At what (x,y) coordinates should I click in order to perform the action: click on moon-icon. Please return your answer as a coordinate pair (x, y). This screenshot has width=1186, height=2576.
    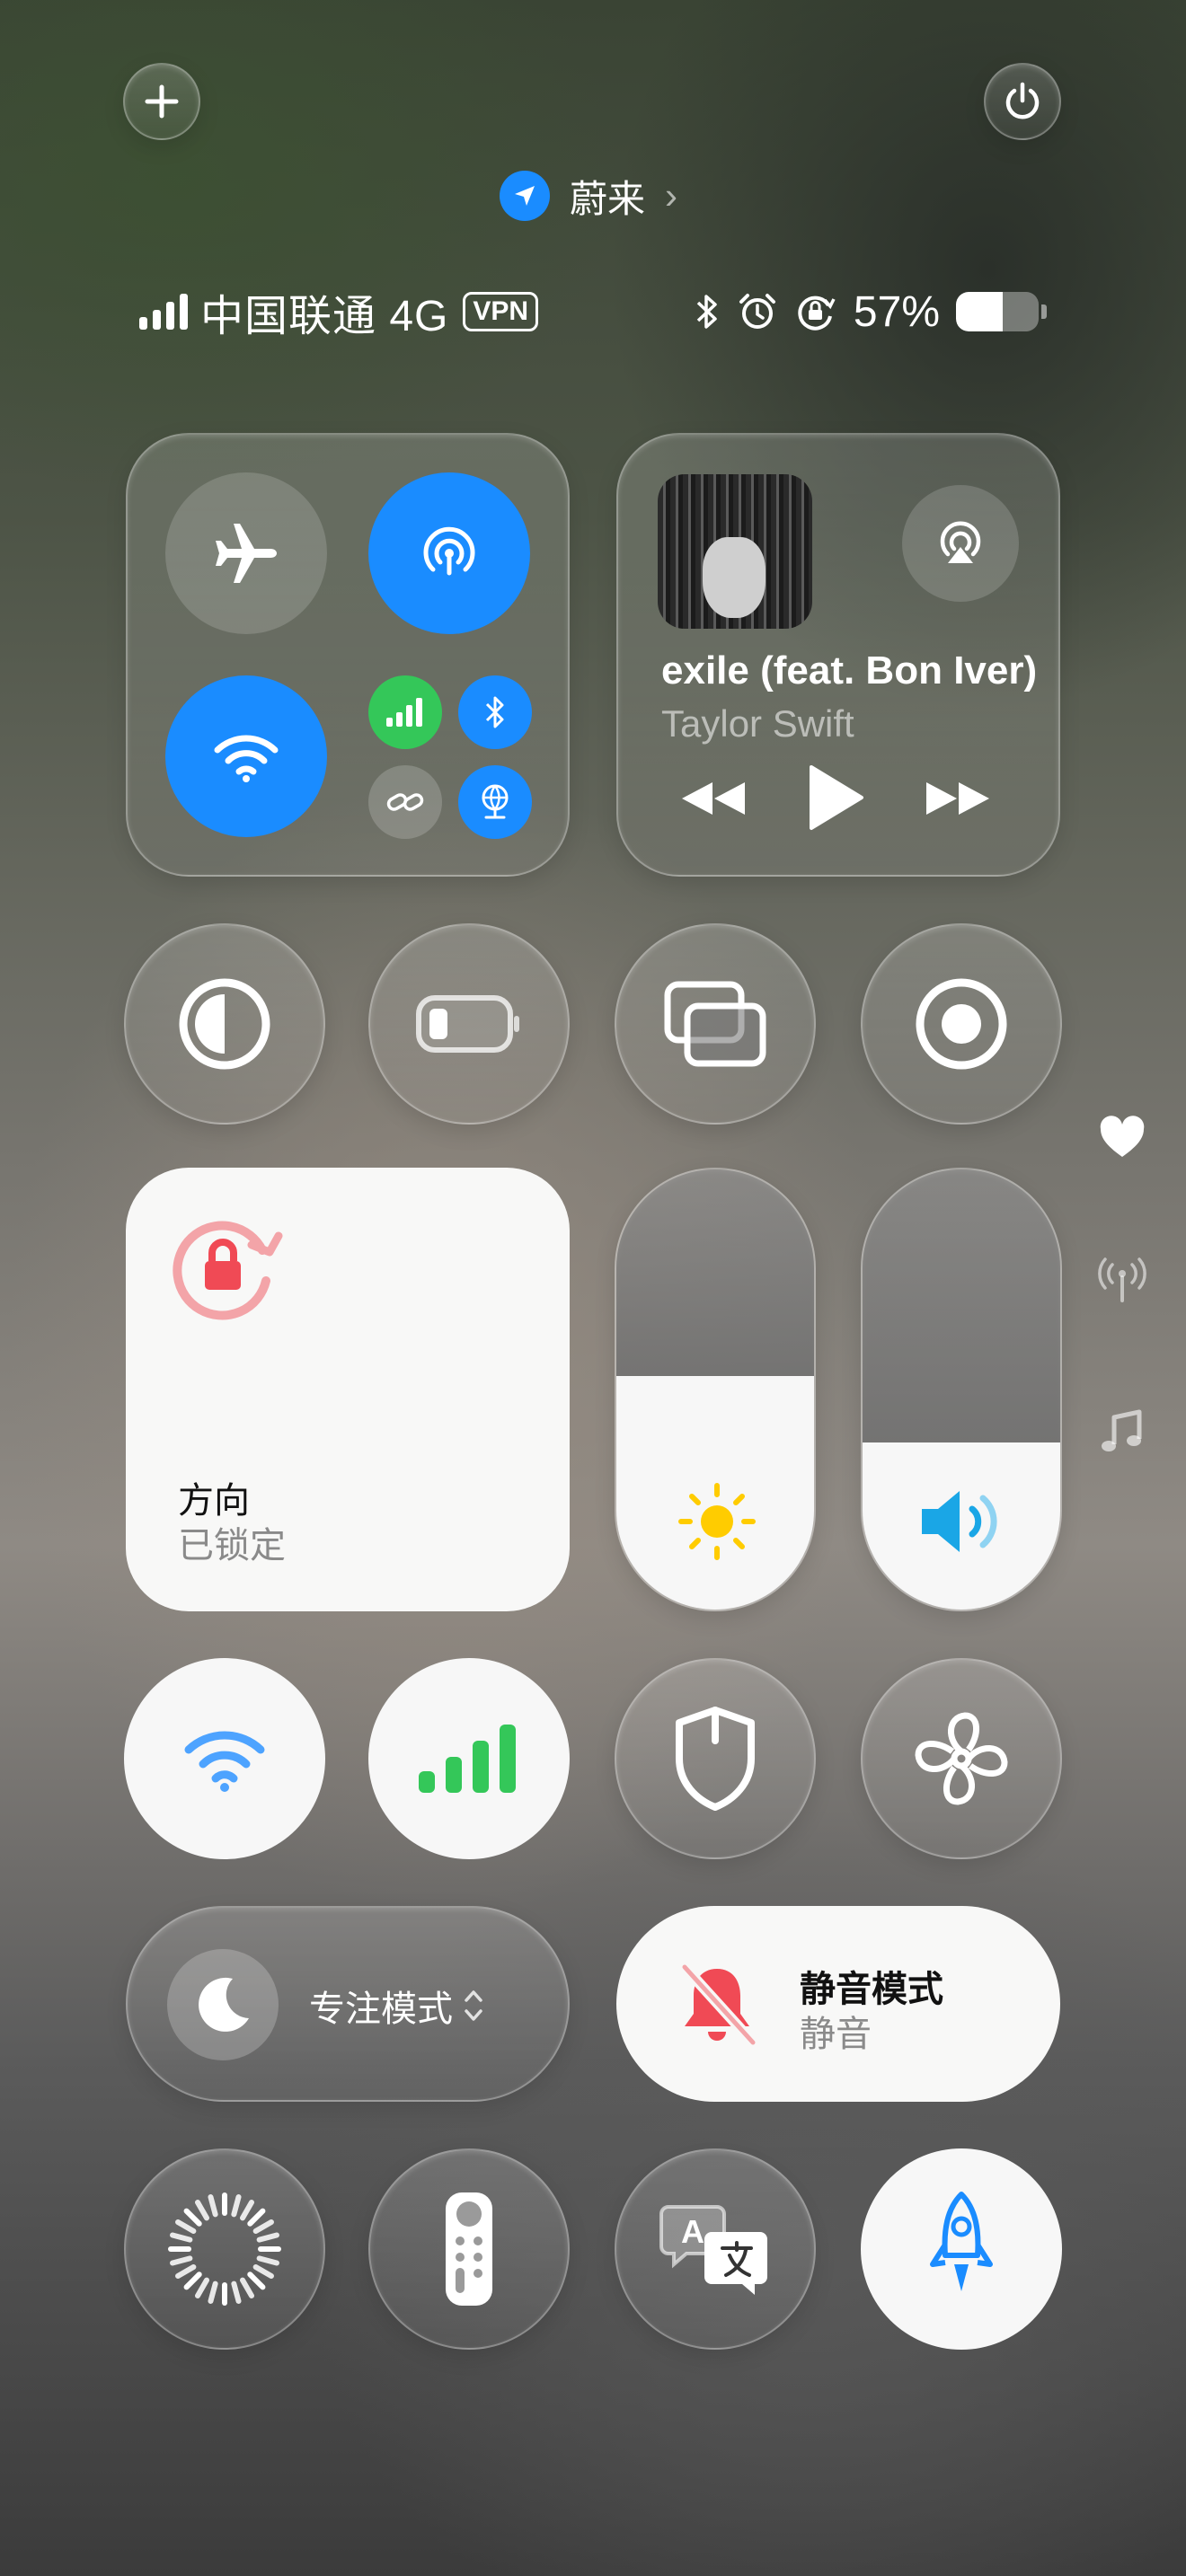
    Looking at the image, I should click on (223, 2004).